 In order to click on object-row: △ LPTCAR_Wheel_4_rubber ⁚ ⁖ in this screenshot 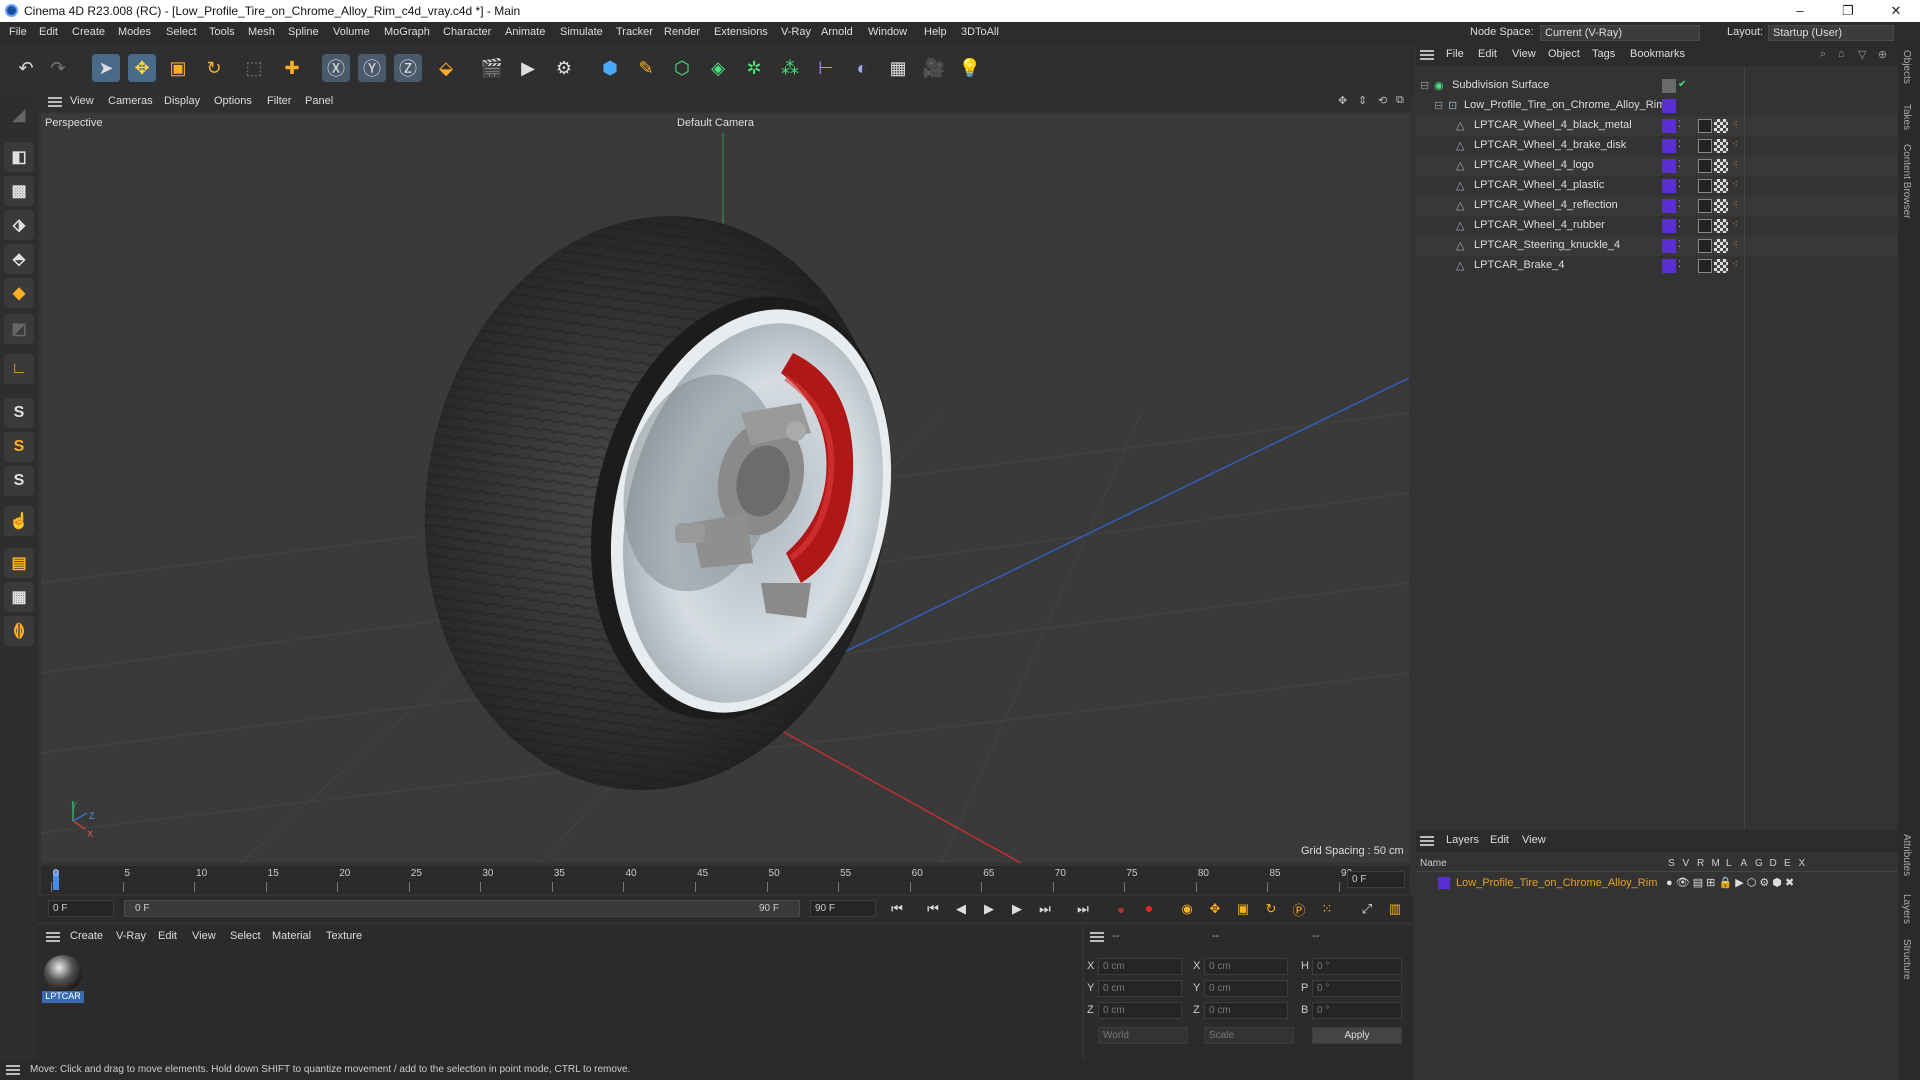, I will do `click(1657, 226)`.